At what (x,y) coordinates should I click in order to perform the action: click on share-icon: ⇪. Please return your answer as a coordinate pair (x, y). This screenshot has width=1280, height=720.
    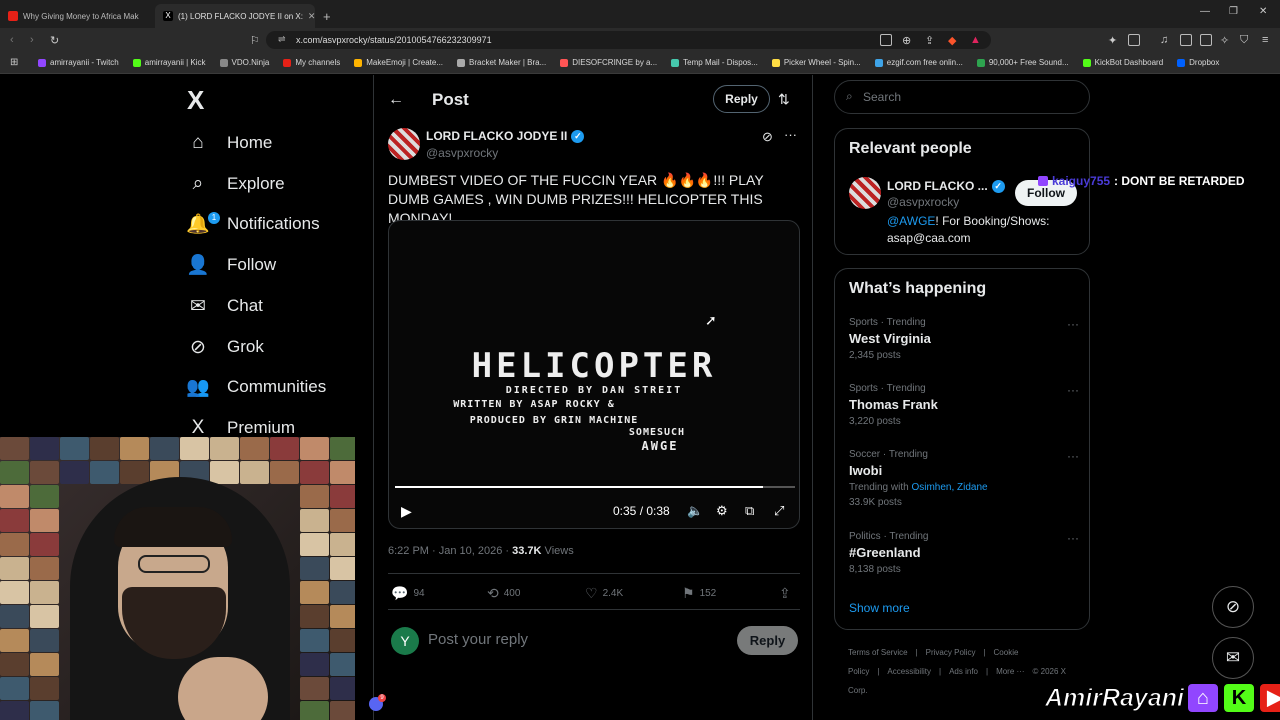
    Looking at the image, I should click on (929, 40).